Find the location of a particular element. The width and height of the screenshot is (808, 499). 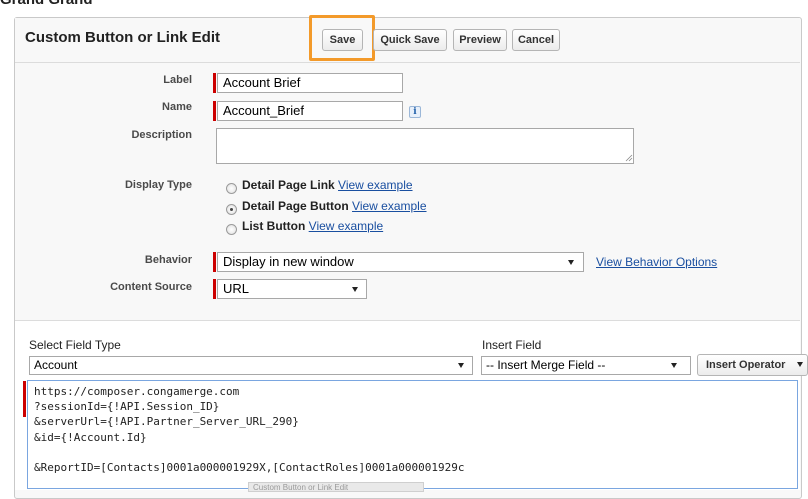

insert-operator-button: Insert Operator is located at coordinates (752, 365).